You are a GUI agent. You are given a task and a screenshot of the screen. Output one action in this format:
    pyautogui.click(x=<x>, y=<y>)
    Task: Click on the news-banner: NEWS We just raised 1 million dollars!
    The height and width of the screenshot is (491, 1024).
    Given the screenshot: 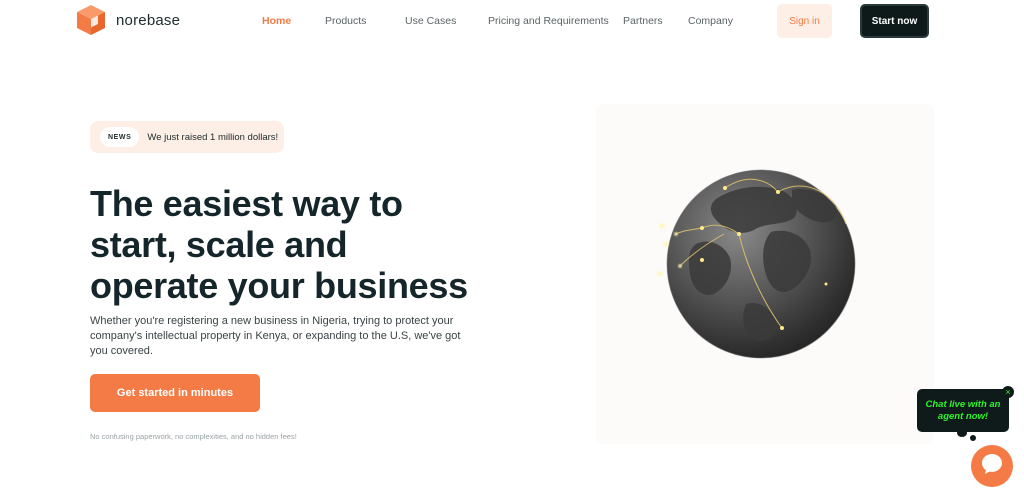 What is the action you would take?
    pyautogui.click(x=187, y=137)
    